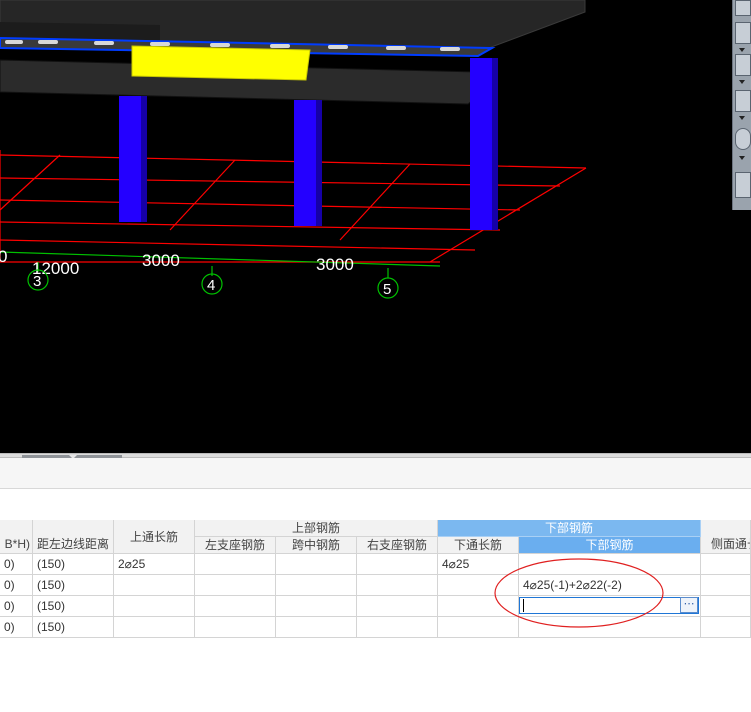 The height and width of the screenshot is (712, 751). What do you see at coordinates (235, 545) in the screenshot?
I see `col-header-left-support: 左支座钢筋` at bounding box center [235, 545].